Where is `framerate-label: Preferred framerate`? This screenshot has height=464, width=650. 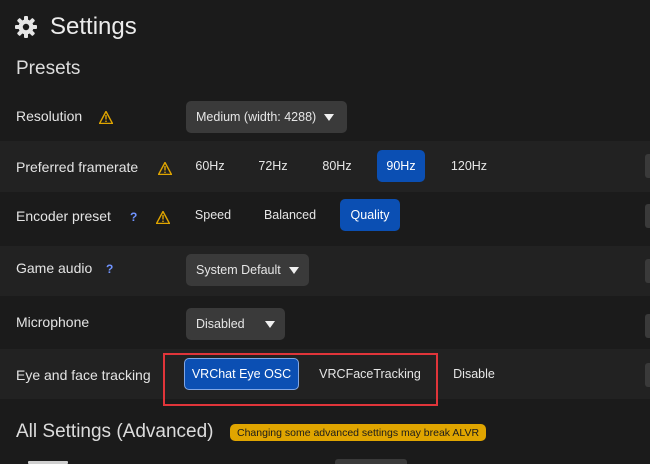
framerate-label: Preferred framerate is located at coordinates (77, 167).